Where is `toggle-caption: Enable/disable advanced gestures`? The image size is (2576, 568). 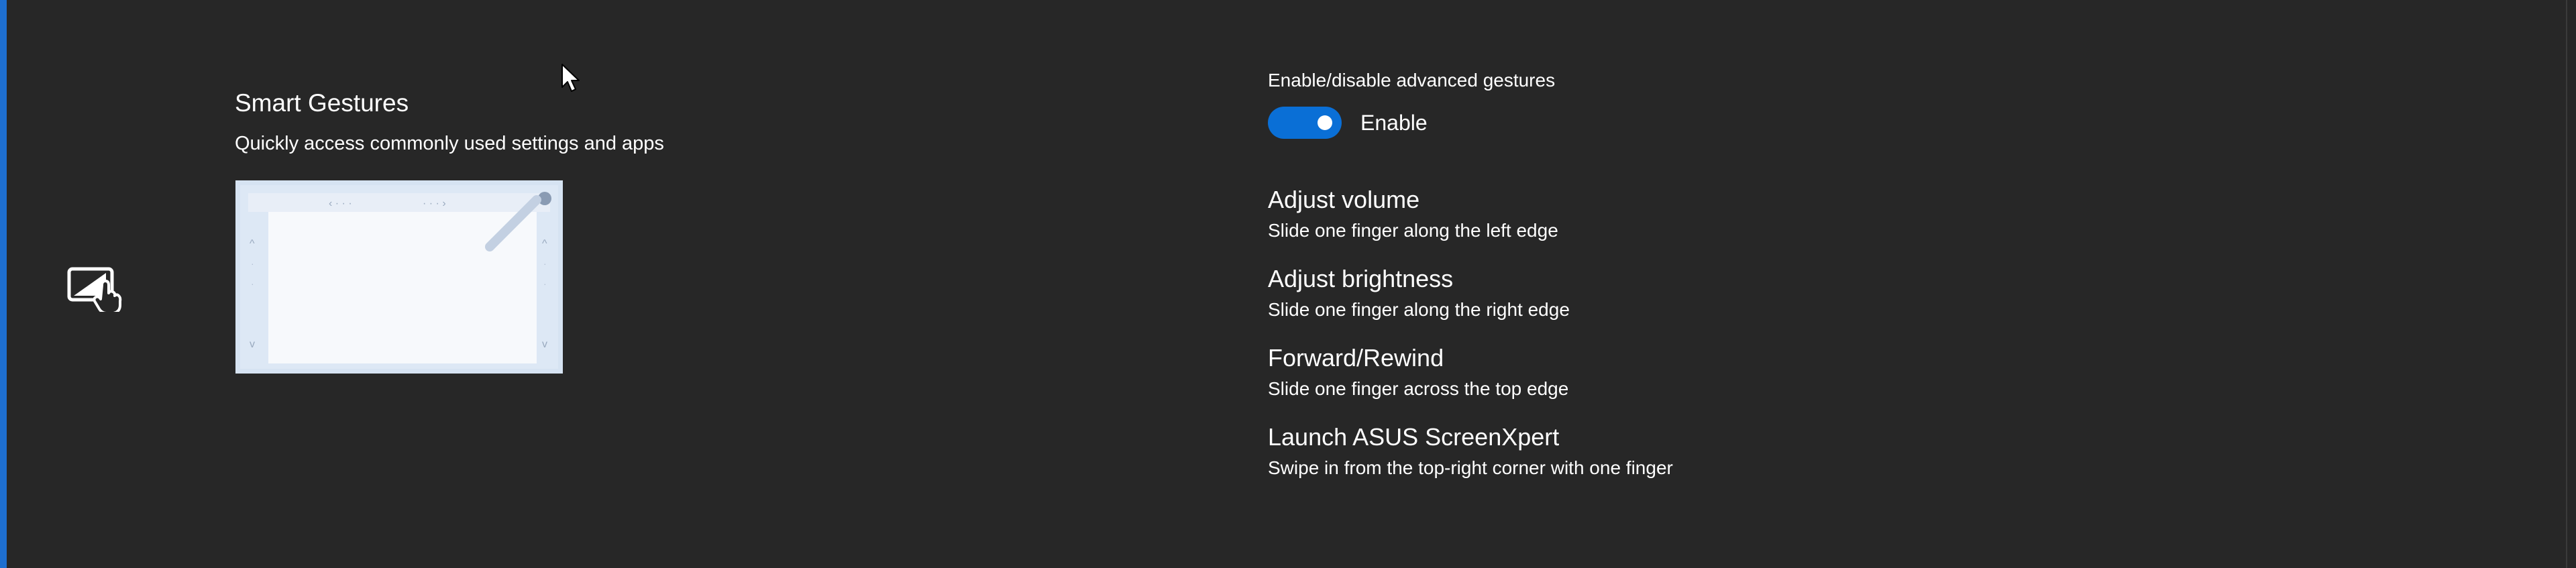
toggle-caption: Enable/disable advanced gestures is located at coordinates (1412, 80).